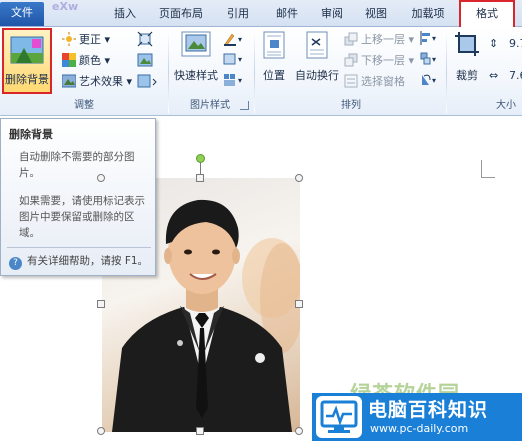 The image size is (522, 441). What do you see at coordinates (244, 105) in the screenshot?
I see `dialog-launcher-icon` at bounding box center [244, 105].